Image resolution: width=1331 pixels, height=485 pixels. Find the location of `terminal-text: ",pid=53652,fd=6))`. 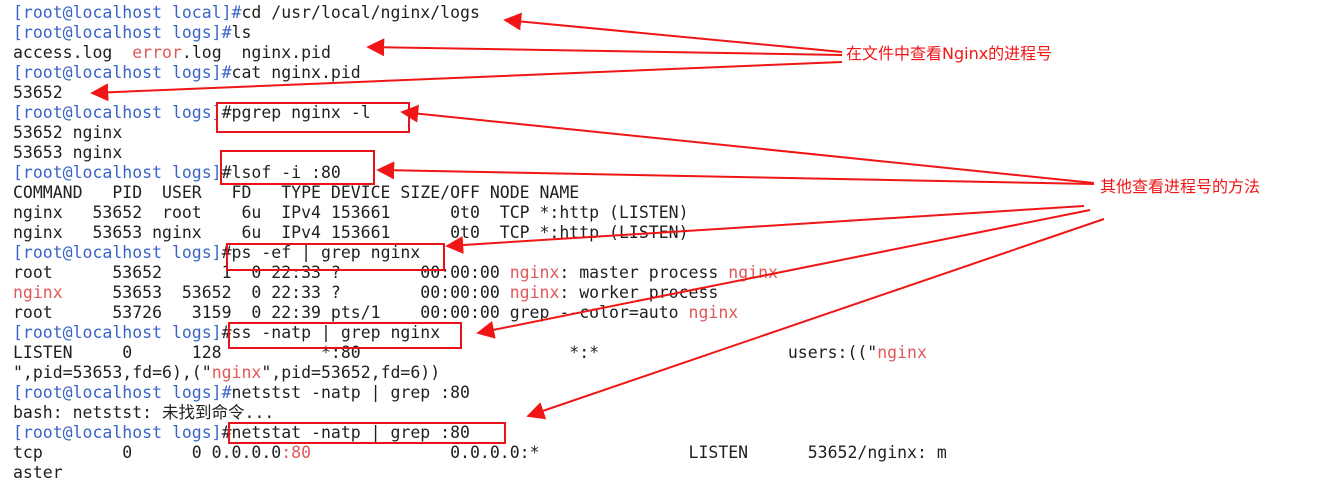

terminal-text: ",pid=53652,fd=6)) is located at coordinates (351, 372).